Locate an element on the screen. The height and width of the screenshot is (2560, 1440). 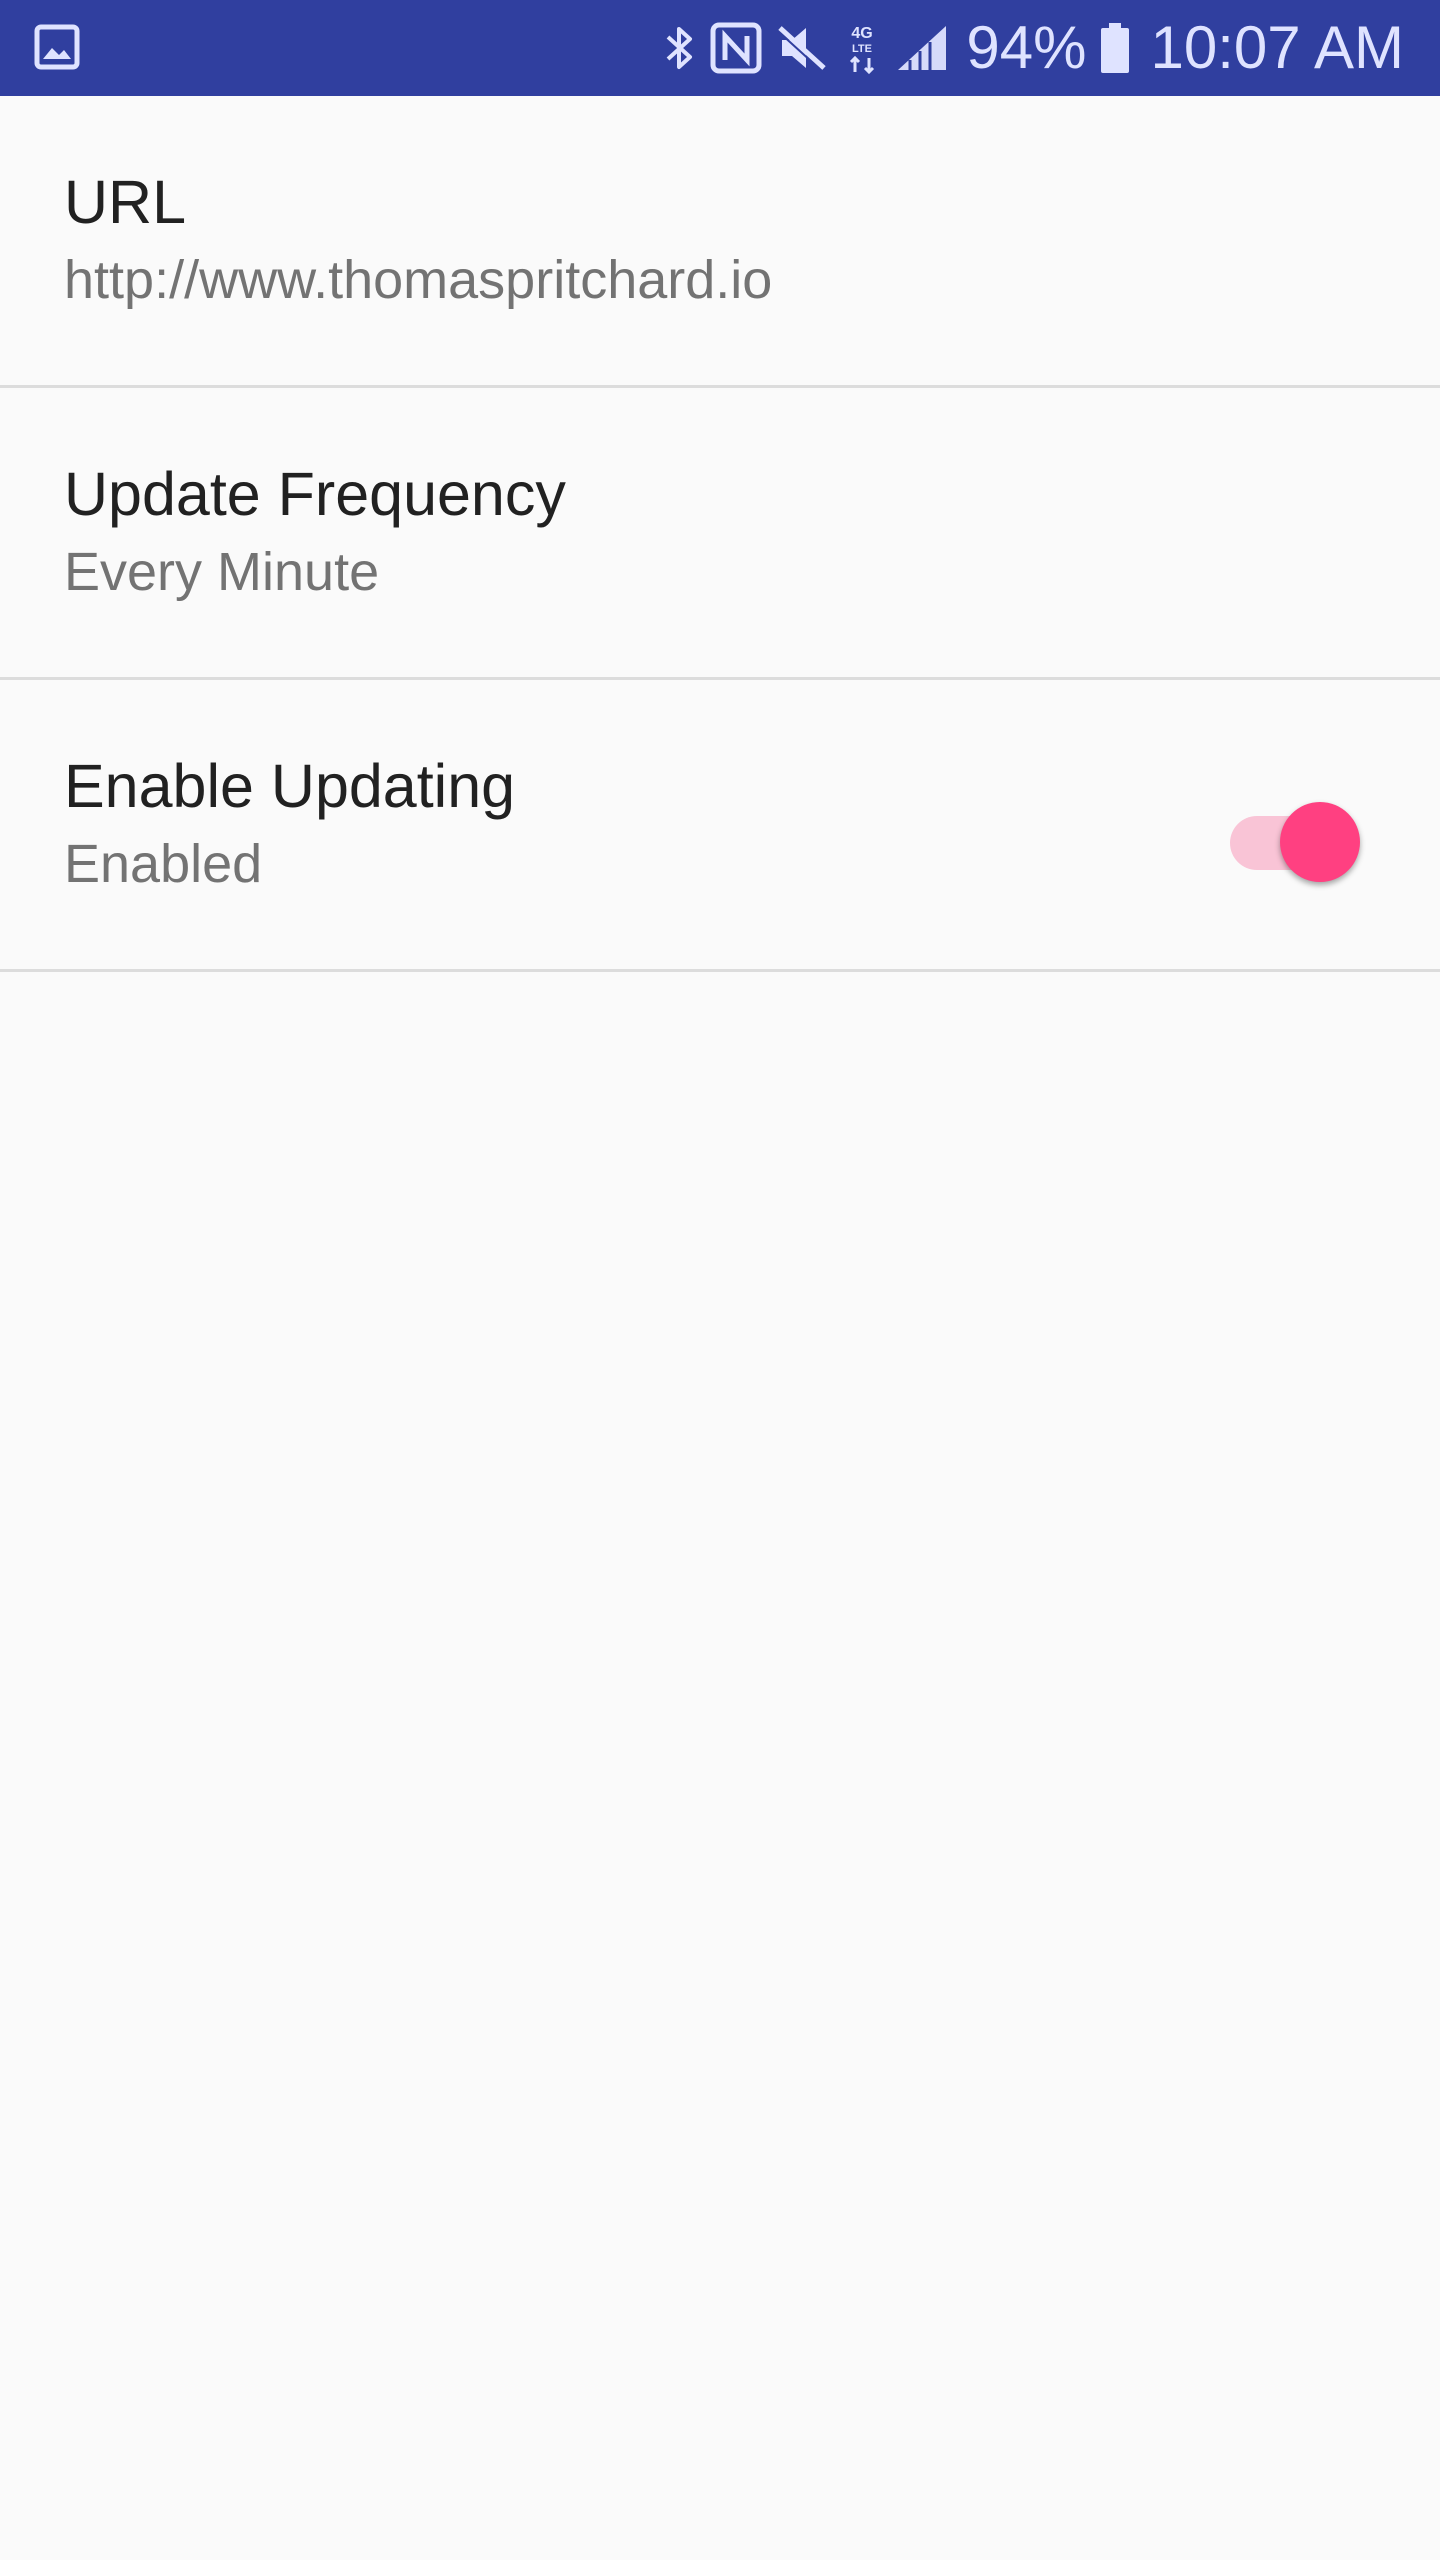
status-bar: 4G LTE 94% 10:07 AM is located at coordinates (720, 48).